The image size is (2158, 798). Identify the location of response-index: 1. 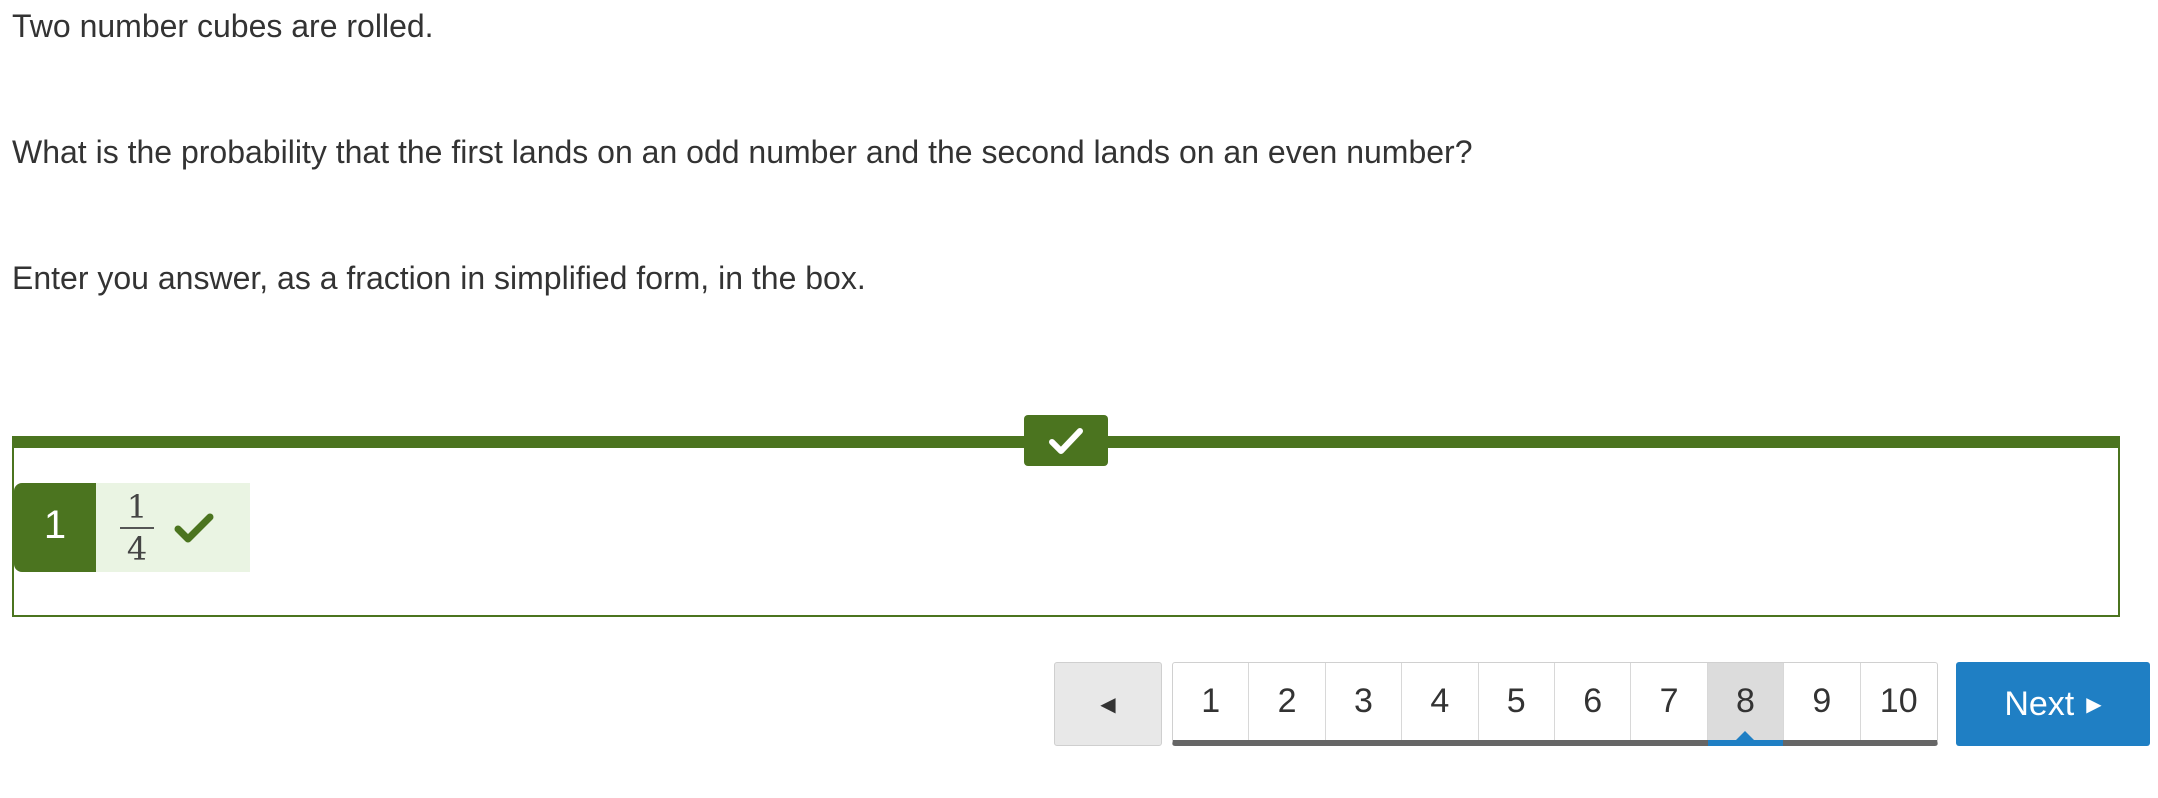
(55, 527).